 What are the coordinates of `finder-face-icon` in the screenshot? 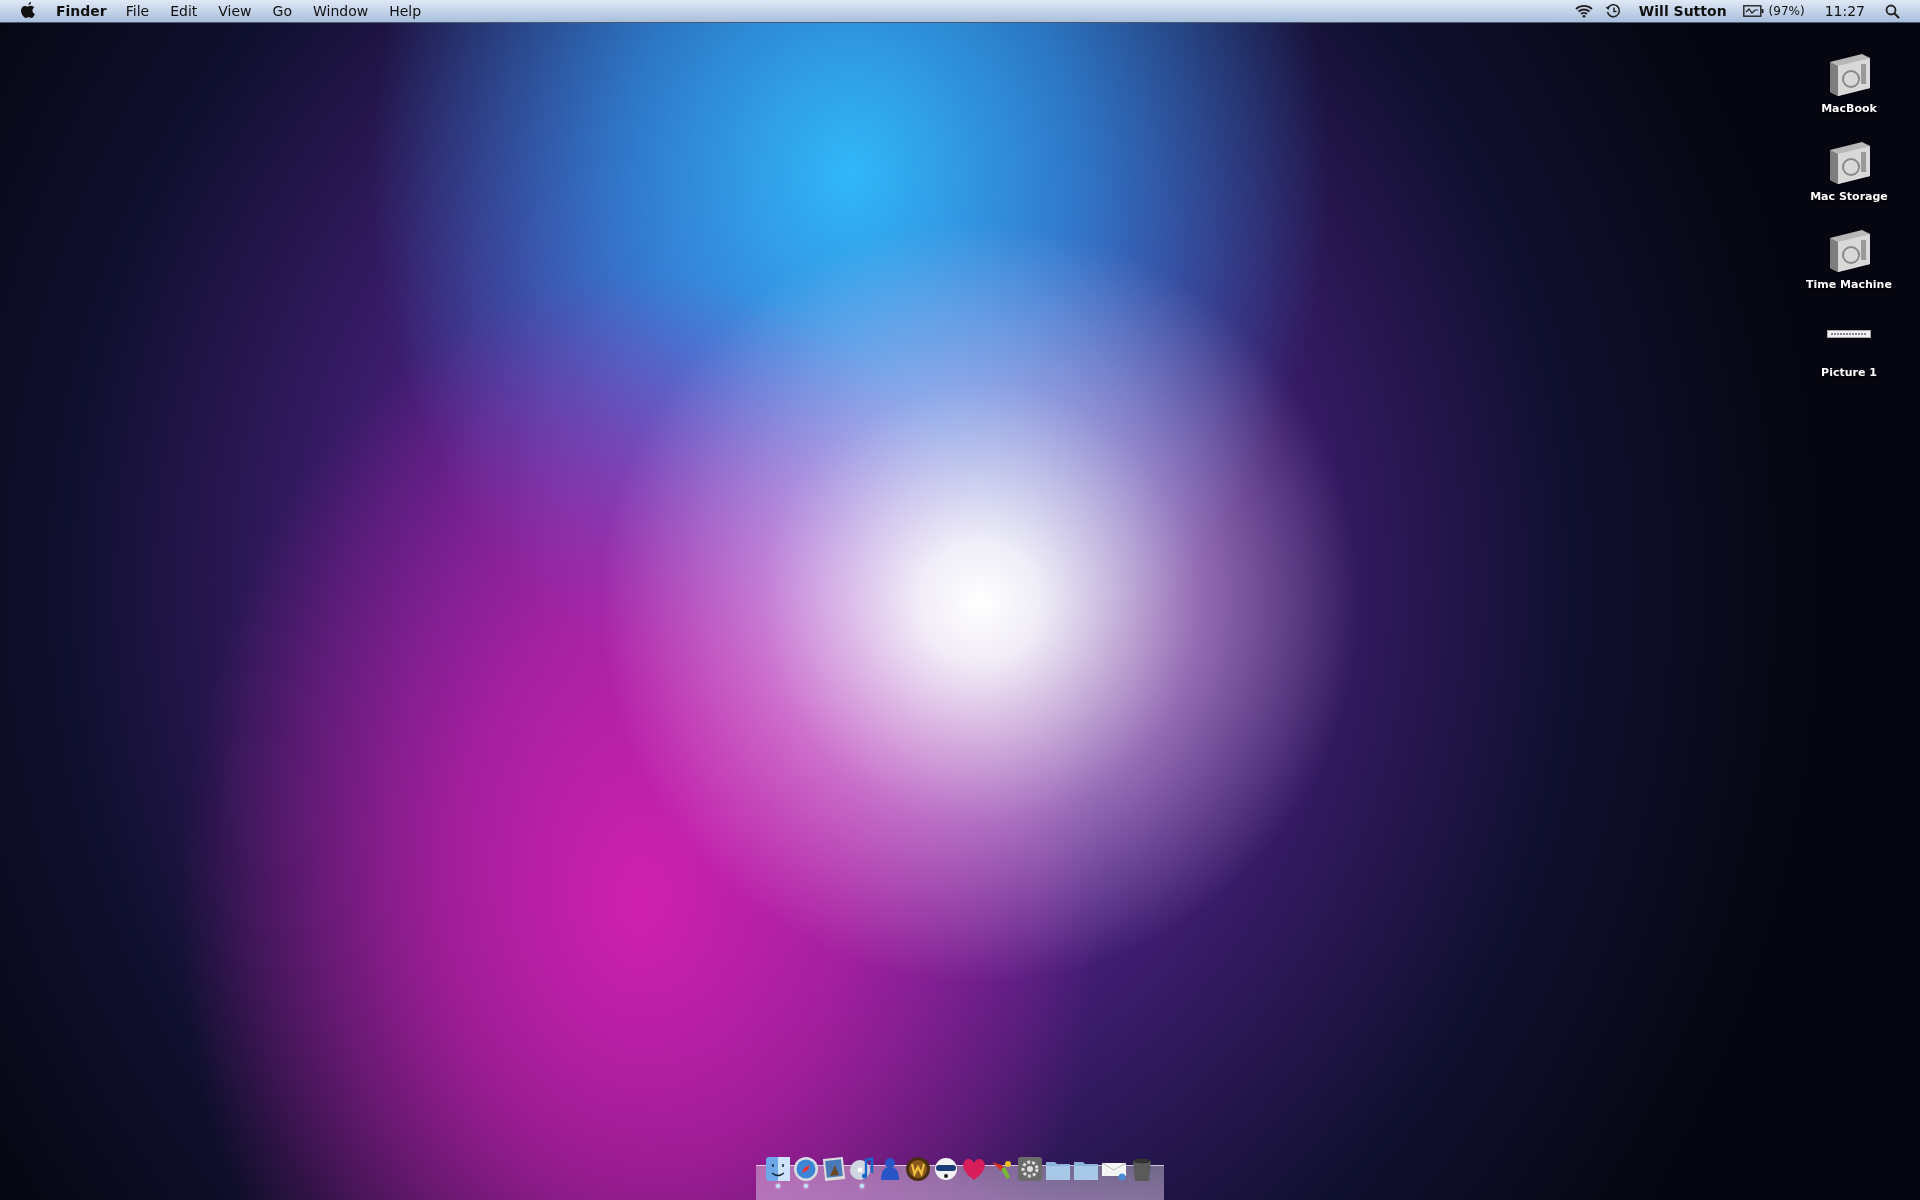 It's located at (778, 1169).